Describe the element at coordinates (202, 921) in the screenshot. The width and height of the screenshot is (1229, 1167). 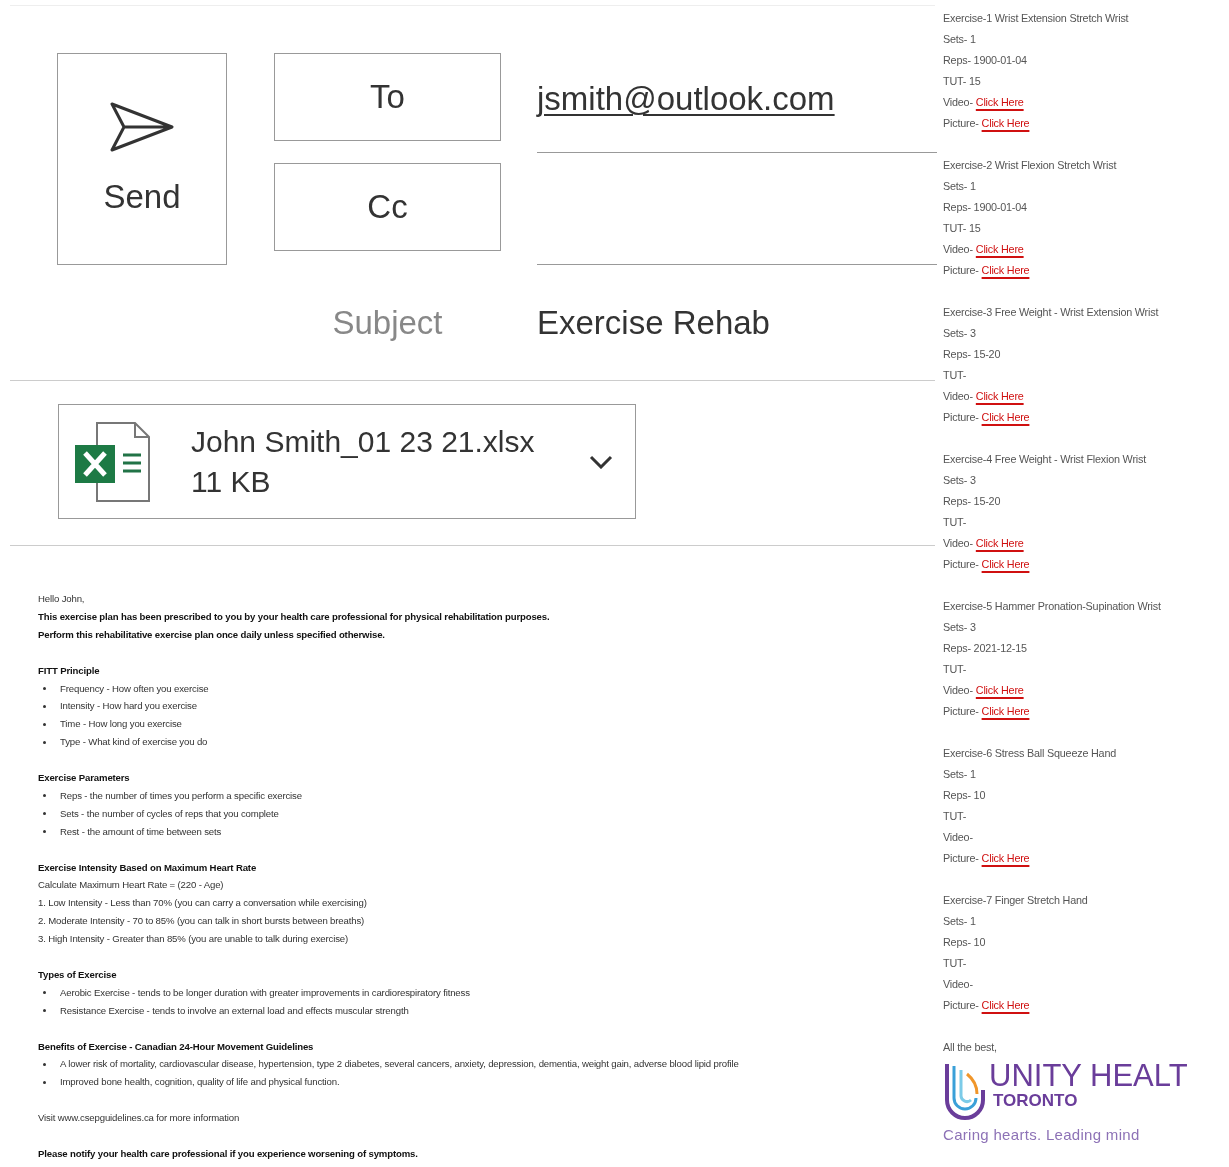
I see `body-text: 2. Moderate Intensity - 70 to 85% (you can talk in short bursts between breaths)` at that location.